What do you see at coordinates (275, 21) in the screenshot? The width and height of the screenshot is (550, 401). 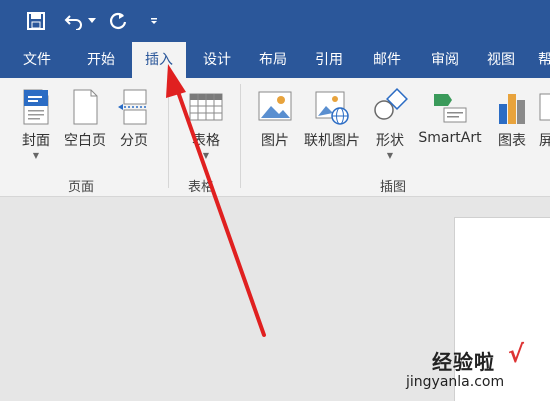 I see `title-bar` at bounding box center [275, 21].